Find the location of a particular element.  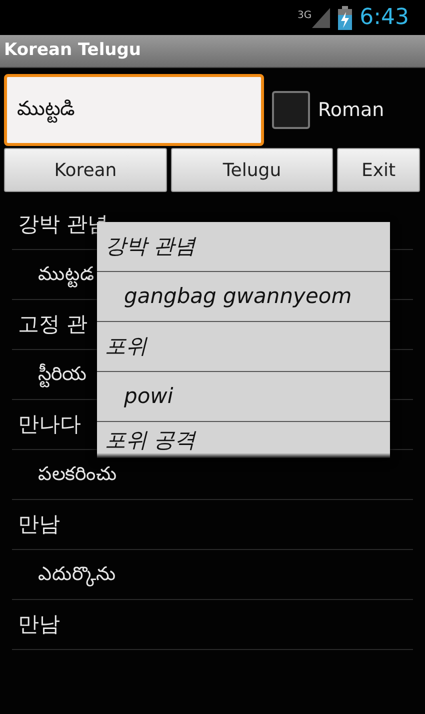

clock: 6:43 is located at coordinates (384, 17).